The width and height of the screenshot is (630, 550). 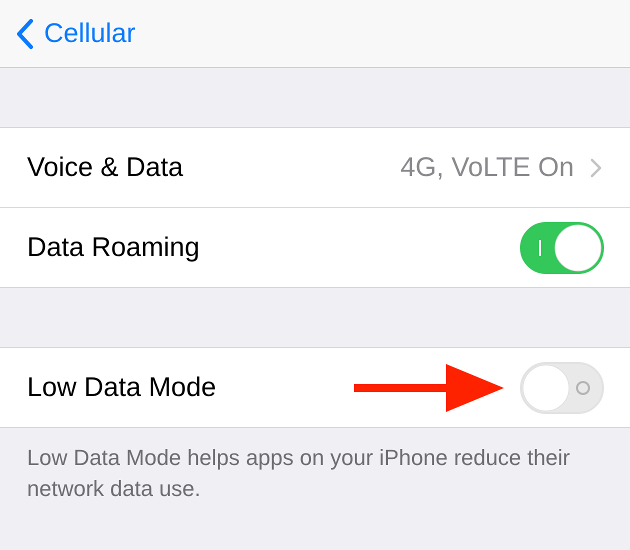 I want to click on setting-value: 4G, VoLTE On, so click(x=487, y=167).